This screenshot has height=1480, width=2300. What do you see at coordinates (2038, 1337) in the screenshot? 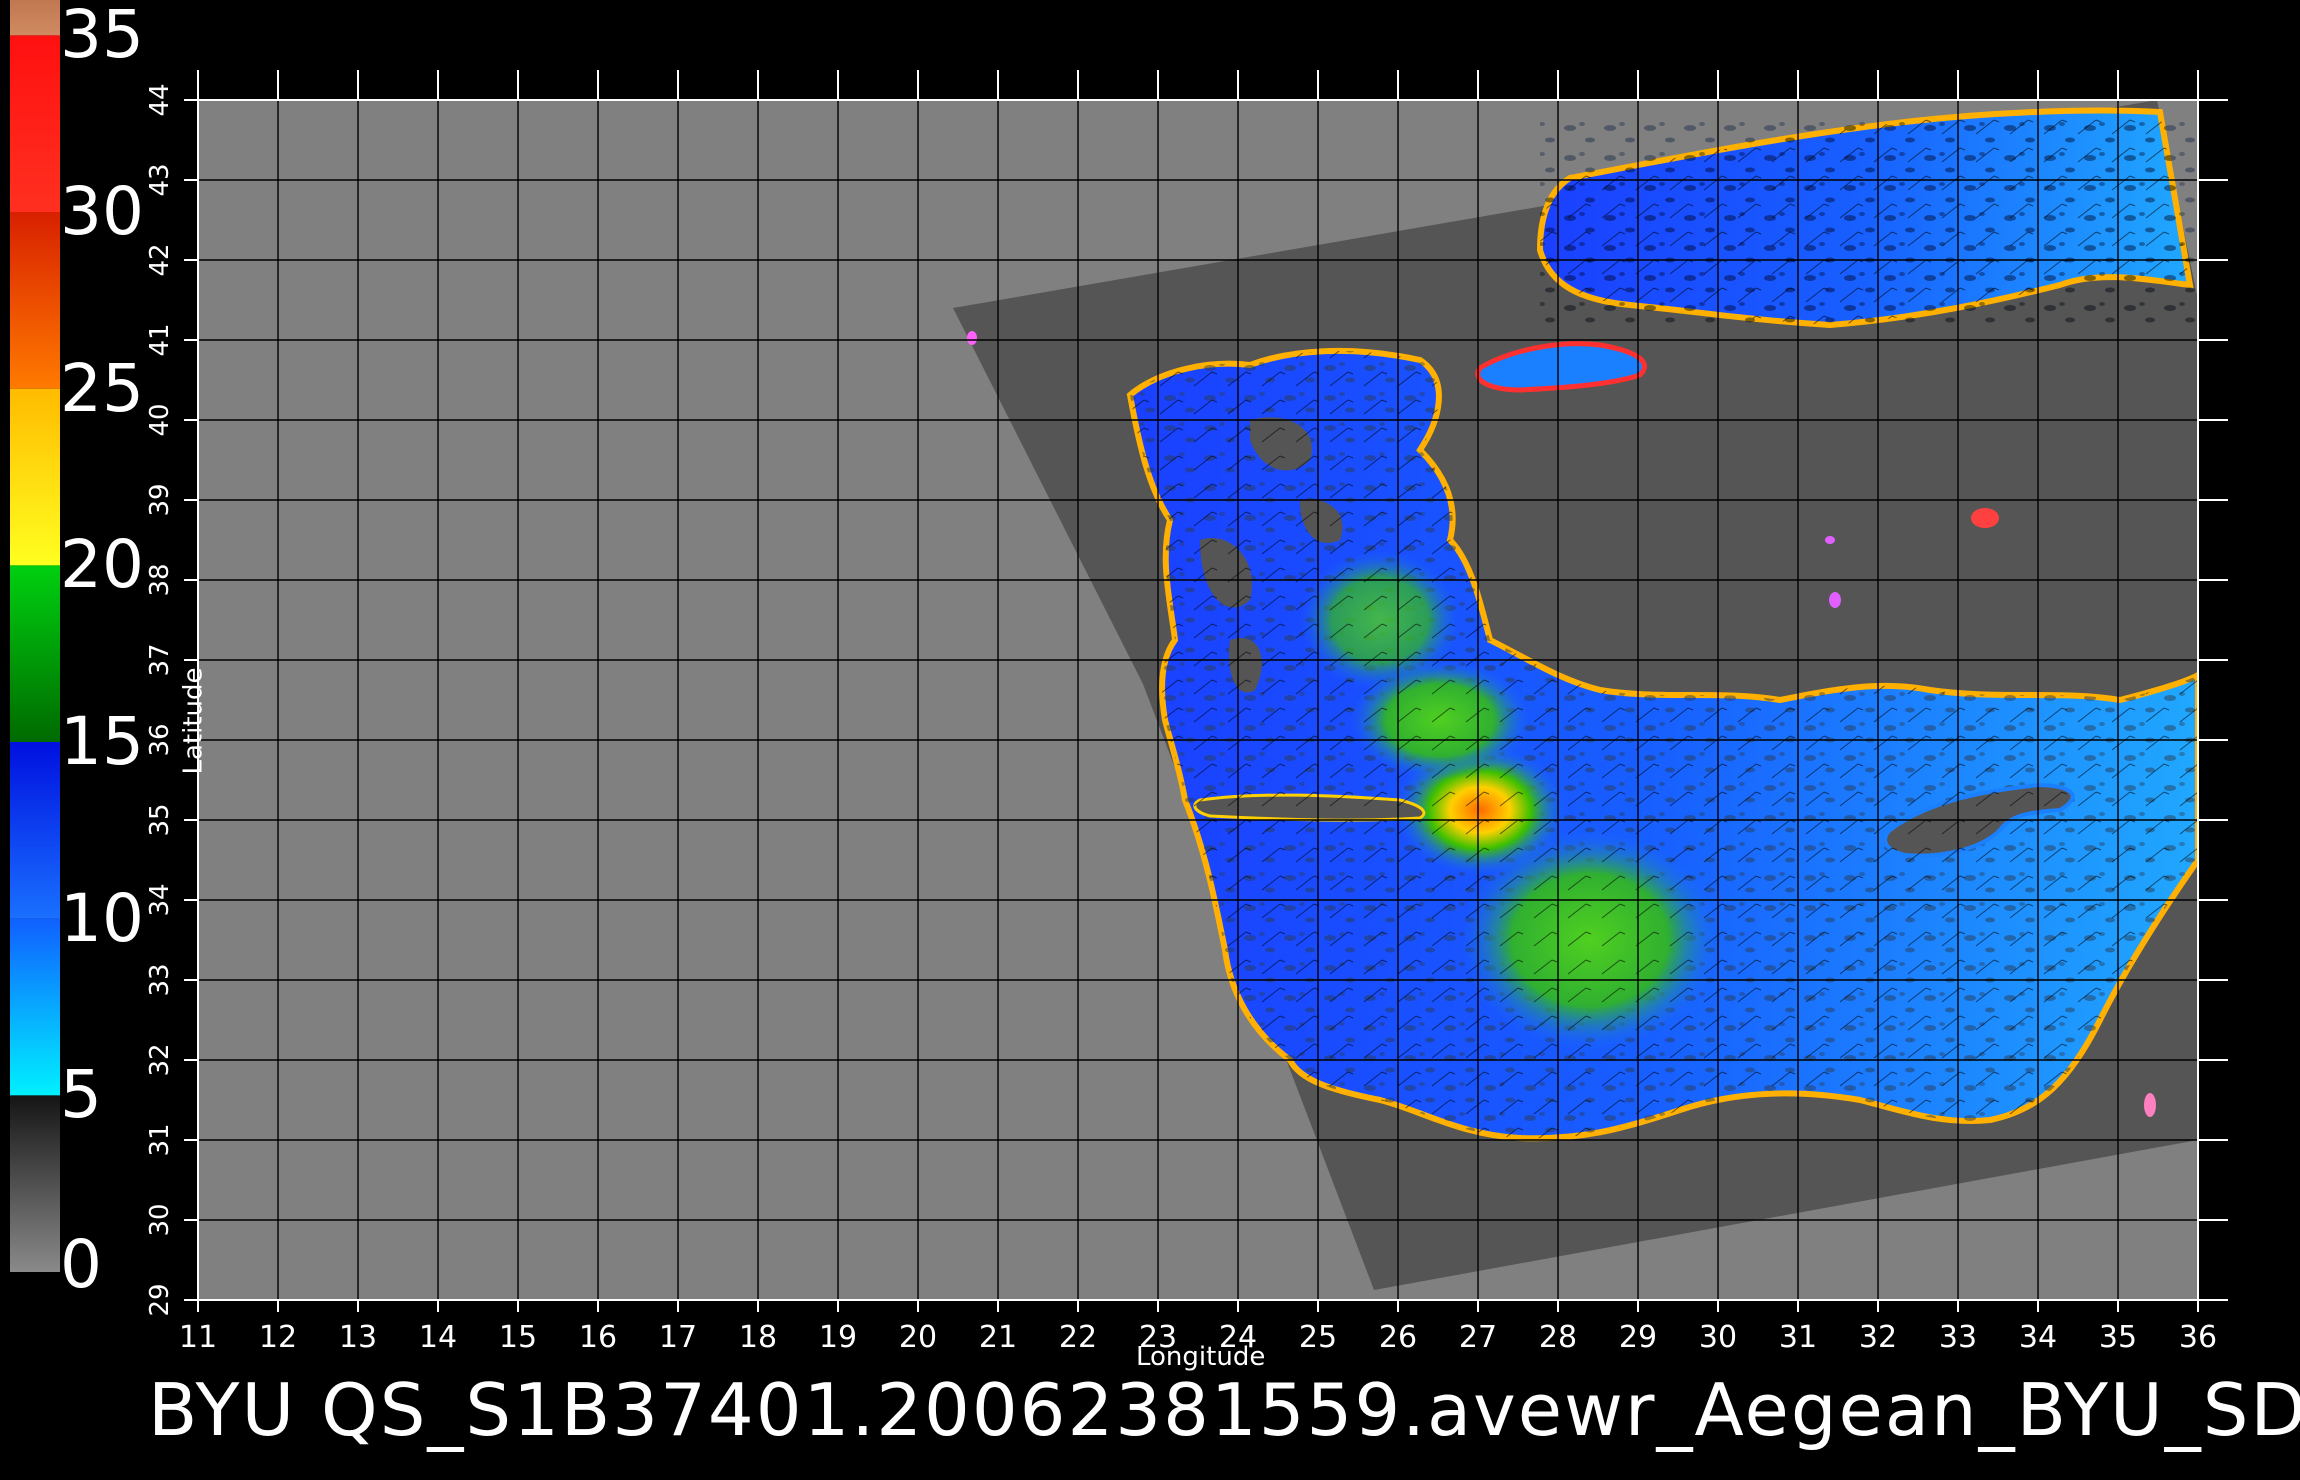
I see `x-tick-label: 34` at bounding box center [2038, 1337].